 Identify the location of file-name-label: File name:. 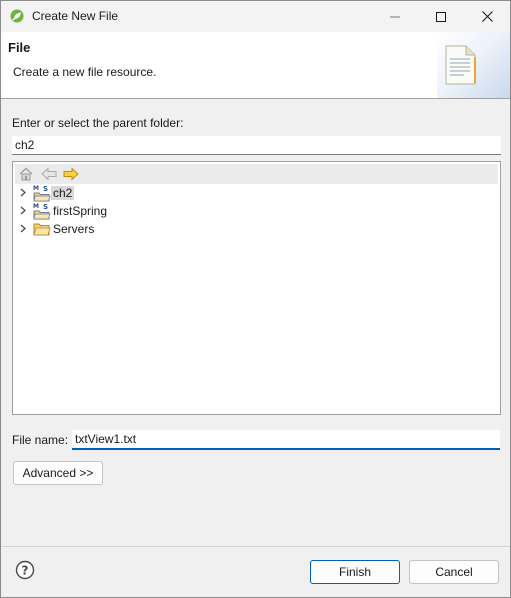
(40, 440).